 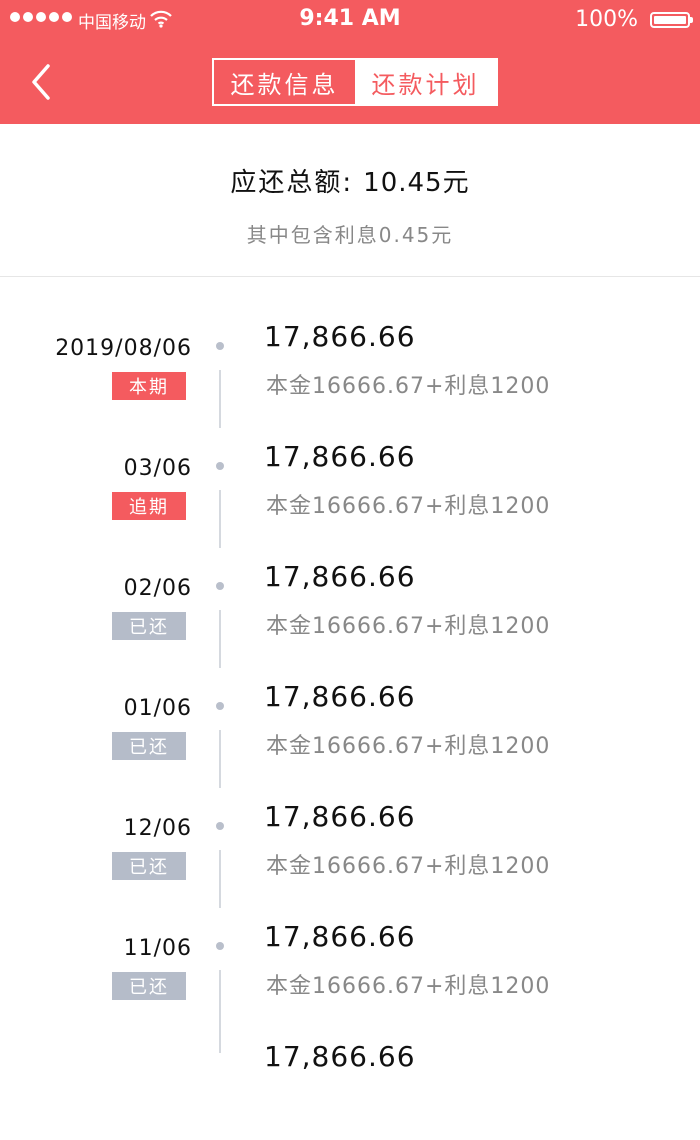 I want to click on timeline-item: 03/06 追期 17,866.66 本金16666.67+利息1200, so click(x=350, y=484).